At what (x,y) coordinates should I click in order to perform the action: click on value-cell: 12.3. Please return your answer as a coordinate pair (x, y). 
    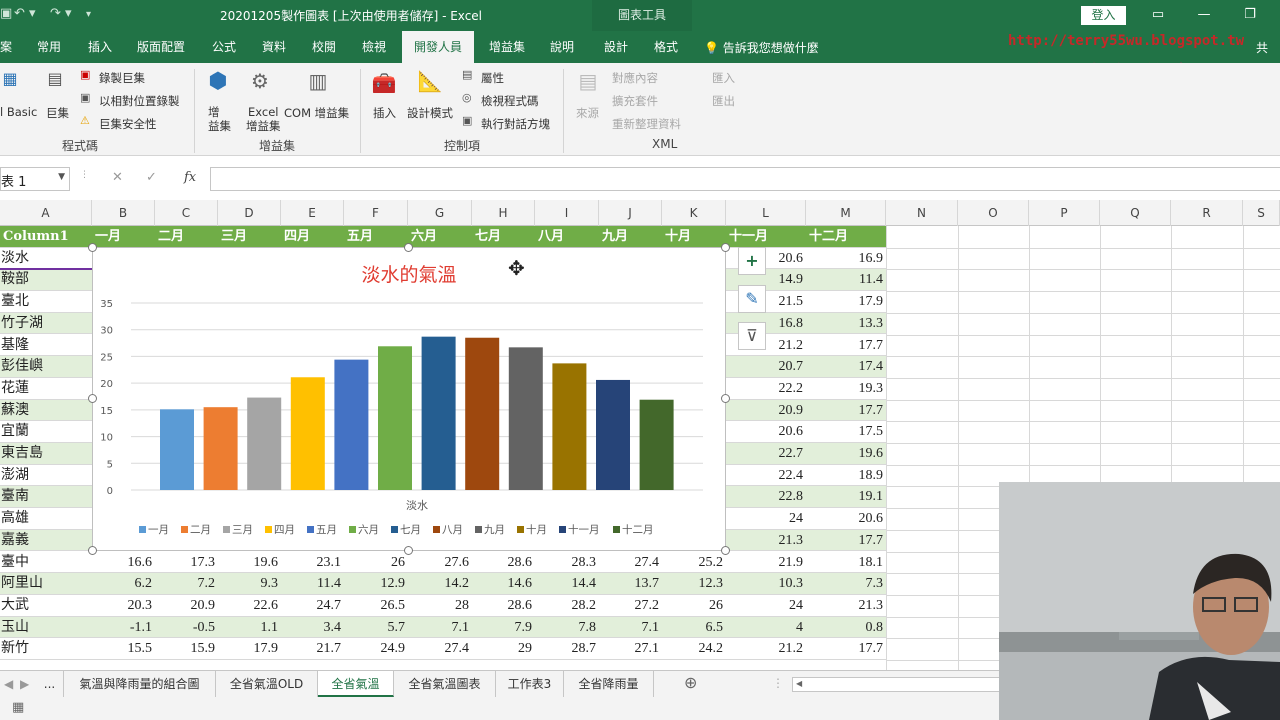
    Looking at the image, I should click on (694, 583).